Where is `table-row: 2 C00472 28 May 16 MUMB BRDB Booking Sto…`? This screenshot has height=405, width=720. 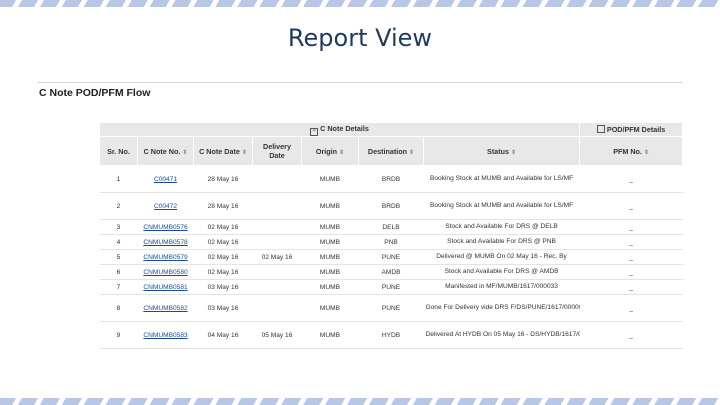
table-row: 2 C00472 28 May 16 MUMB BRDB Booking Sto… is located at coordinates (391, 206).